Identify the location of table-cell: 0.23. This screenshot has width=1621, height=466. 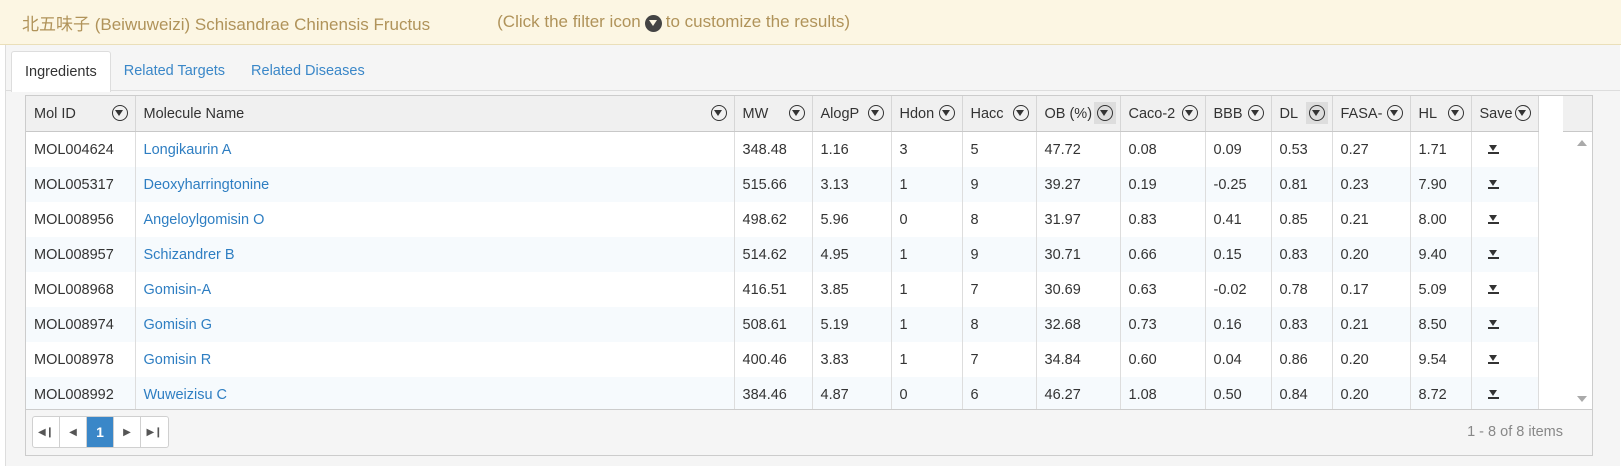
(1371, 184).